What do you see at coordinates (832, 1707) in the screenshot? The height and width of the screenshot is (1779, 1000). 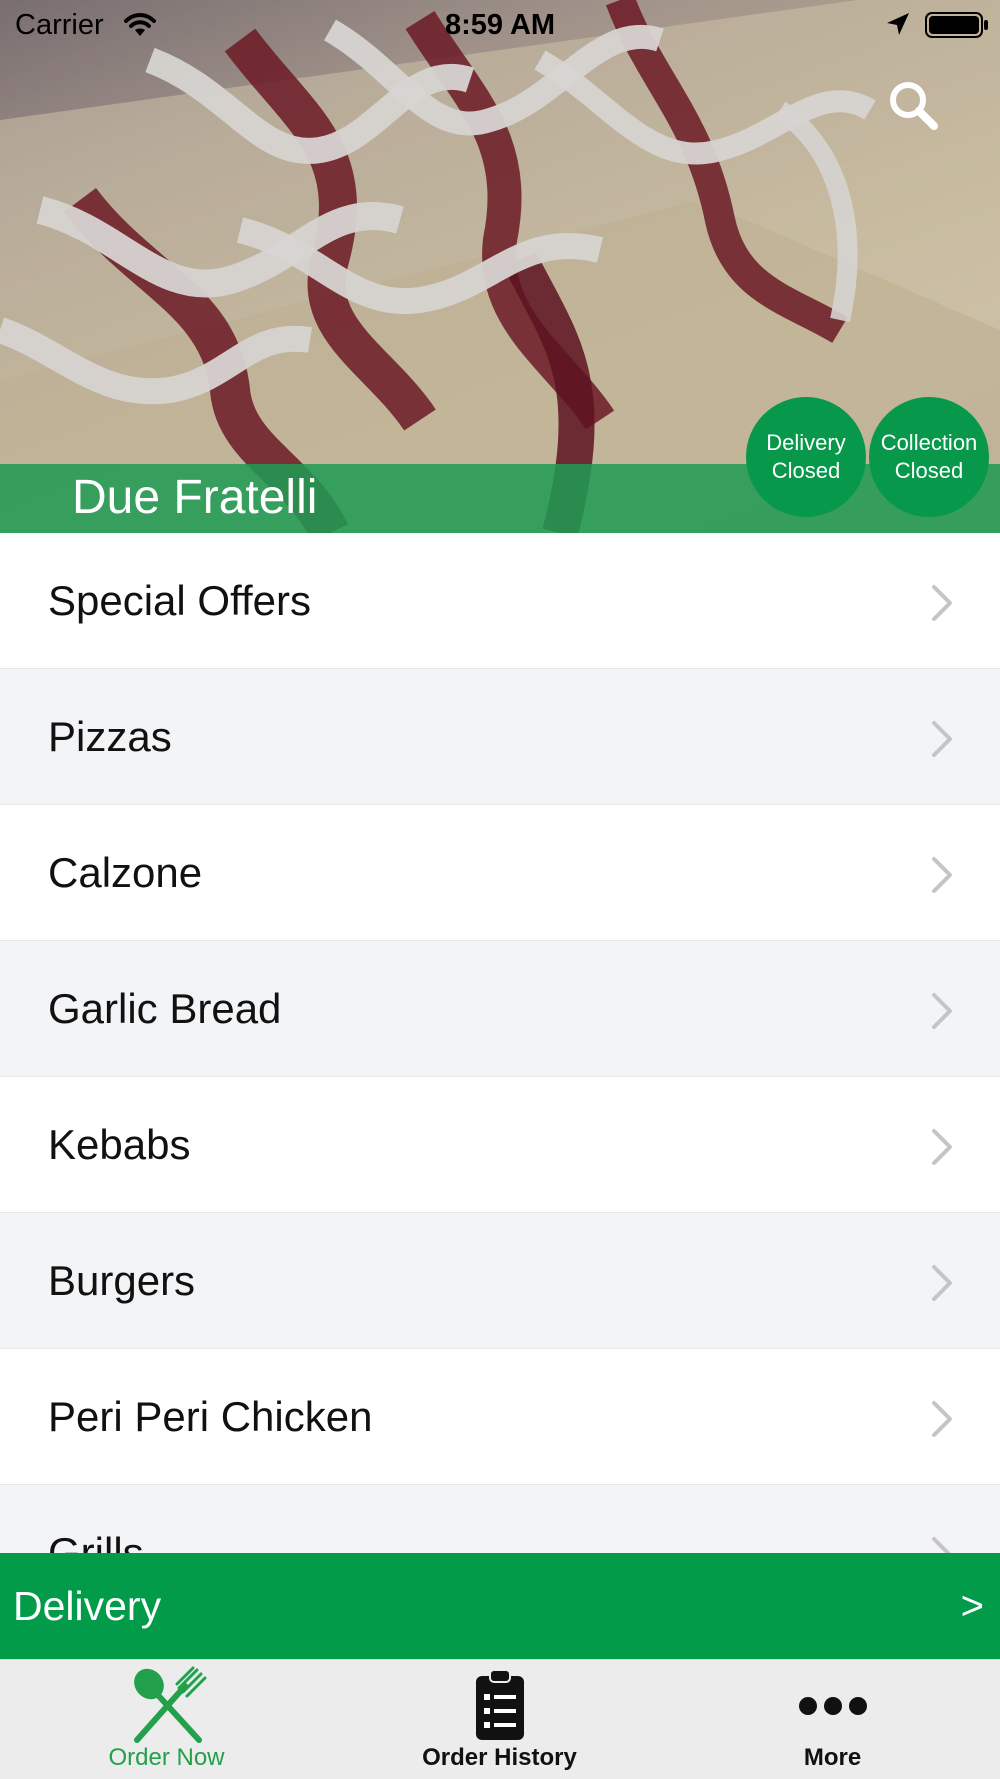 I see `more-dots-icon` at bounding box center [832, 1707].